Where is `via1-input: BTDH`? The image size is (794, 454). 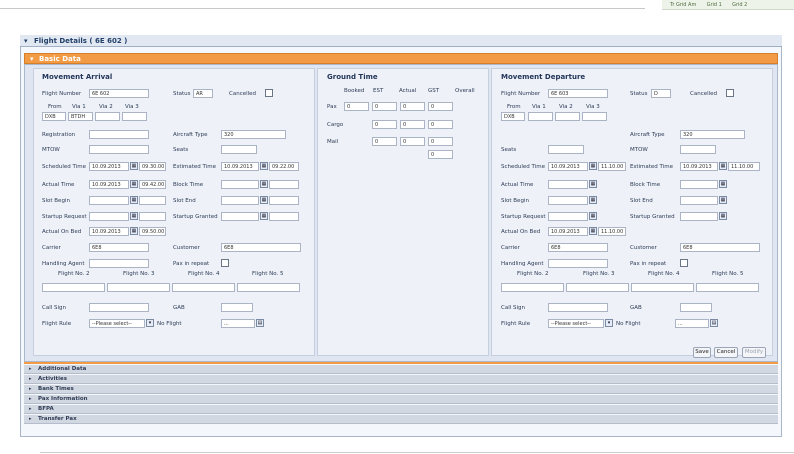
via1-input: BTDH is located at coordinates (80, 116).